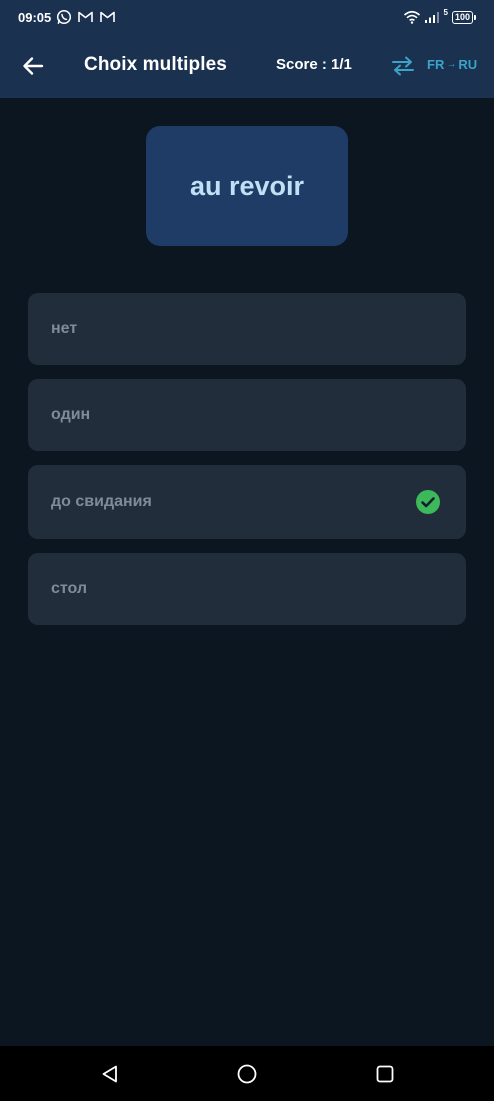 This screenshot has width=494, height=1101. What do you see at coordinates (101, 501) in the screenshot?
I see `answer-option-label: до свидания` at bounding box center [101, 501].